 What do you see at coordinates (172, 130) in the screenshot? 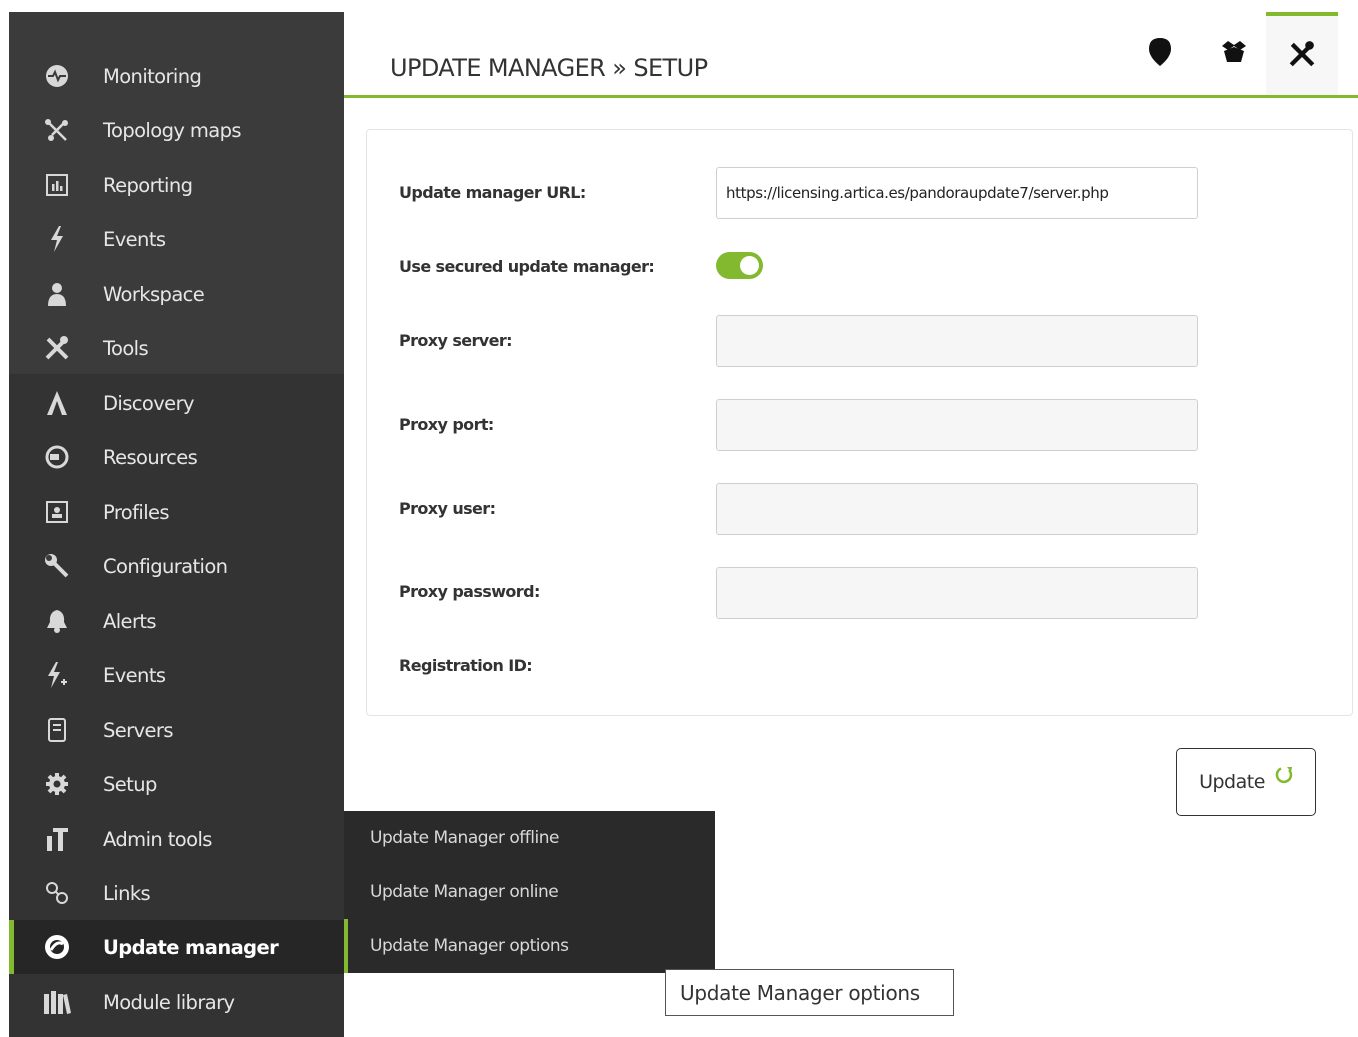
I see `sidebar-item-label: Topology maps` at bounding box center [172, 130].